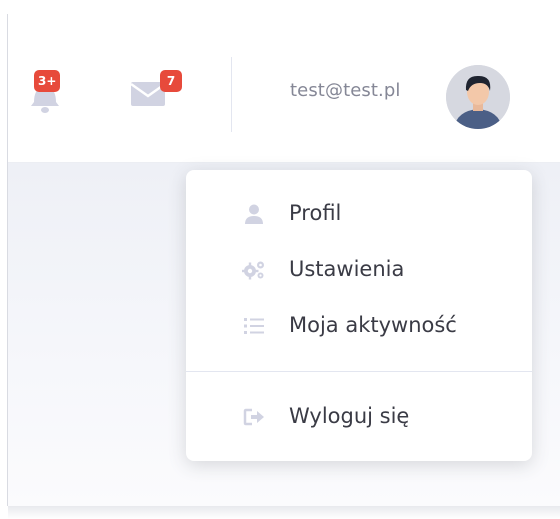 The image size is (560, 519). Describe the element at coordinates (315, 213) in the screenshot. I see `menu-item-label: Profil` at that location.